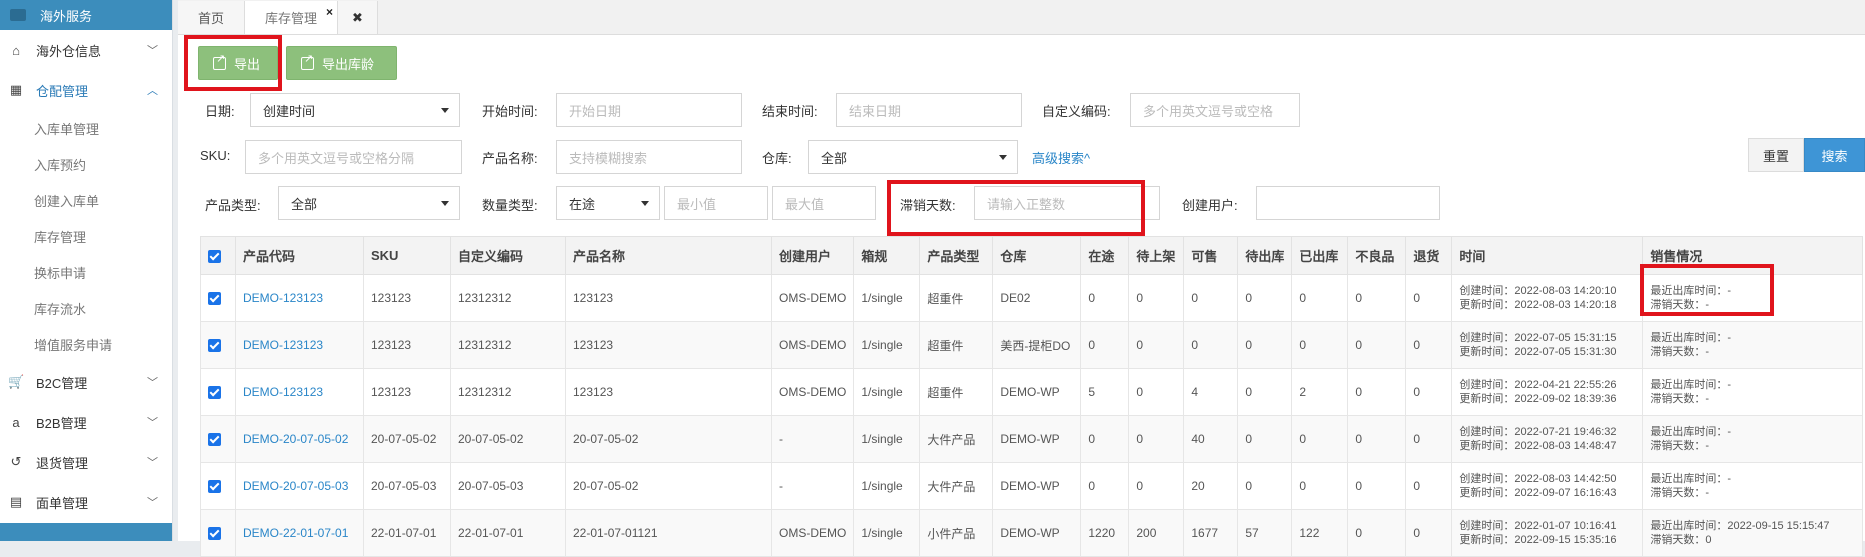  Describe the element at coordinates (649, 157) in the screenshot. I see `product-name-input: 支持模糊搜索` at that location.